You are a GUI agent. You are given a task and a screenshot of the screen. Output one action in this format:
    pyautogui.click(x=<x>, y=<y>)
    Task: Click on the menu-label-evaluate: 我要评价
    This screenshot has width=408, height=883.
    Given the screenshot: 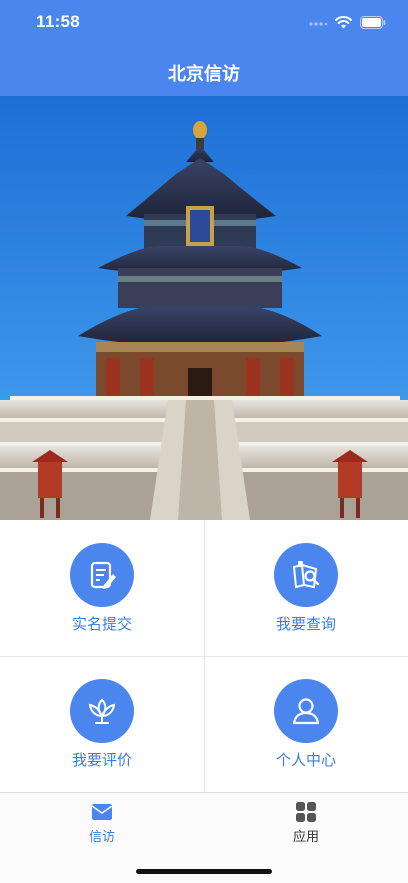 What is the action you would take?
    pyautogui.click(x=101, y=760)
    